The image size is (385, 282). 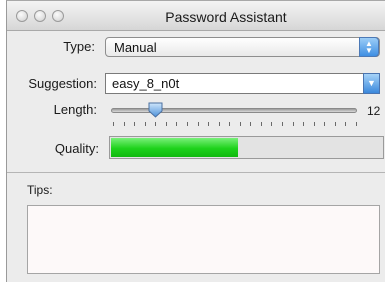 What do you see at coordinates (235, 124) in the screenshot?
I see `length-slider-ticks` at bounding box center [235, 124].